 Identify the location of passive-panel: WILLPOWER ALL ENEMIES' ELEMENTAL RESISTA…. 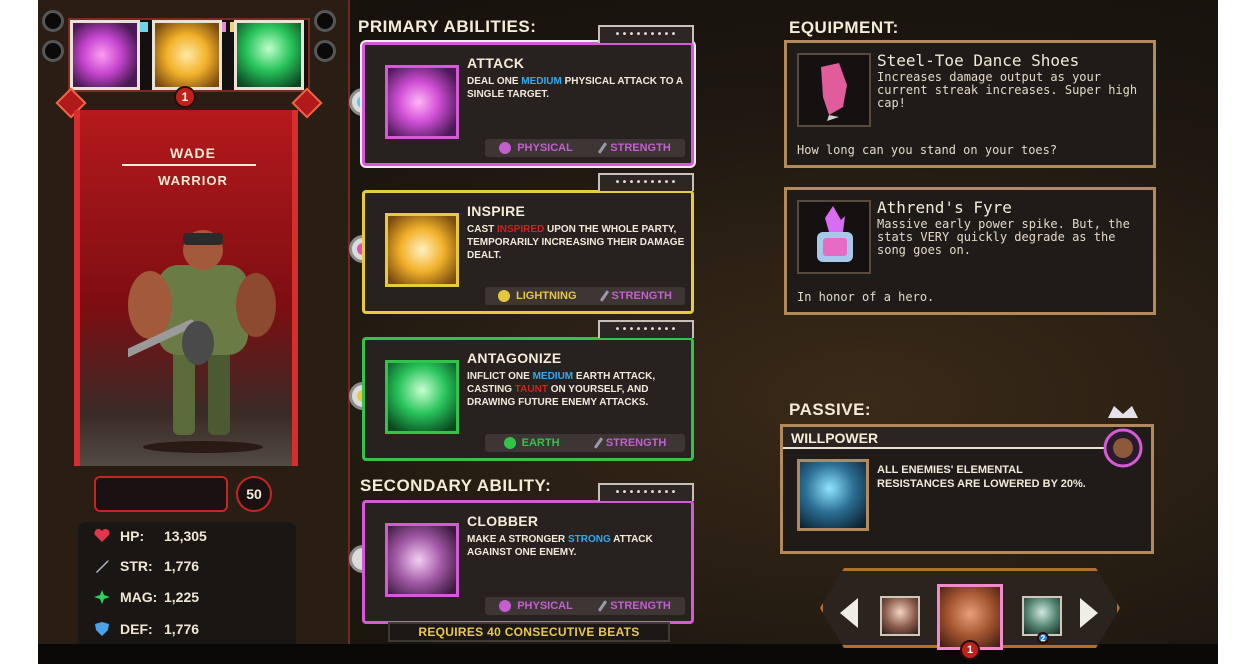
(967, 489).